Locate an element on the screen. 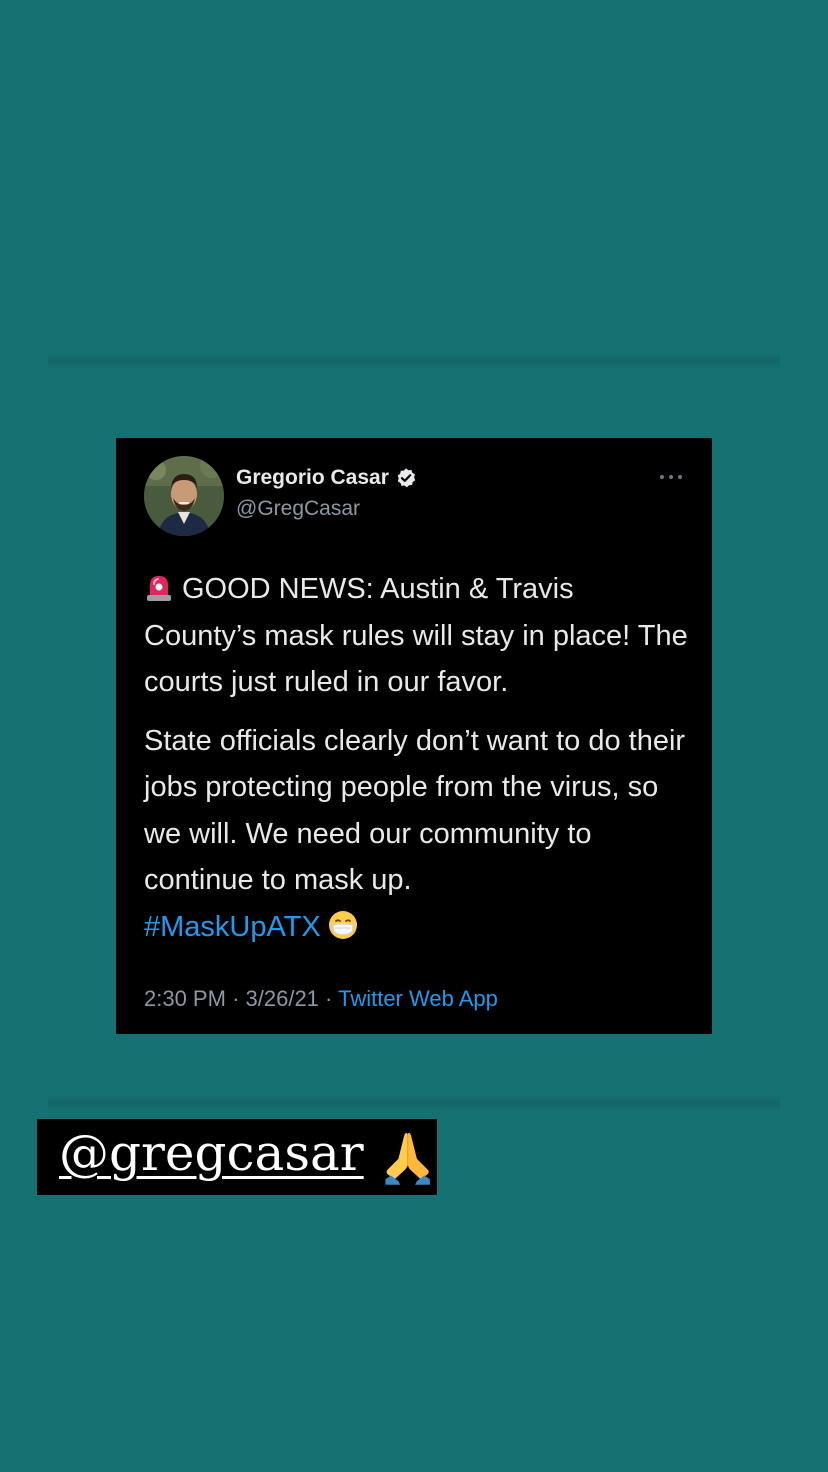  bottom-shadow-band is located at coordinates (414, 1103).